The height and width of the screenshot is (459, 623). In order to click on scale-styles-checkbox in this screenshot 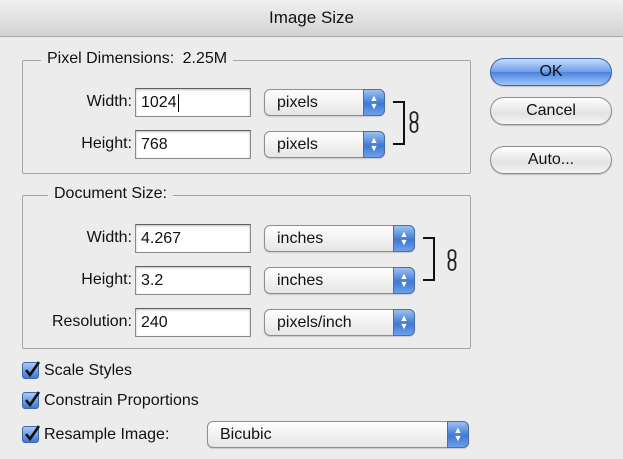, I will do `click(31, 370)`.